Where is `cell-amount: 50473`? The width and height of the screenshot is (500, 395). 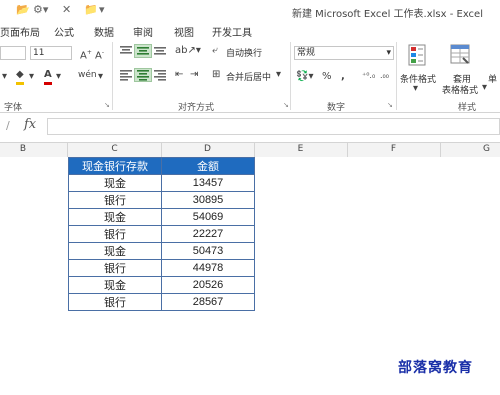 cell-amount: 50473 is located at coordinates (208, 251).